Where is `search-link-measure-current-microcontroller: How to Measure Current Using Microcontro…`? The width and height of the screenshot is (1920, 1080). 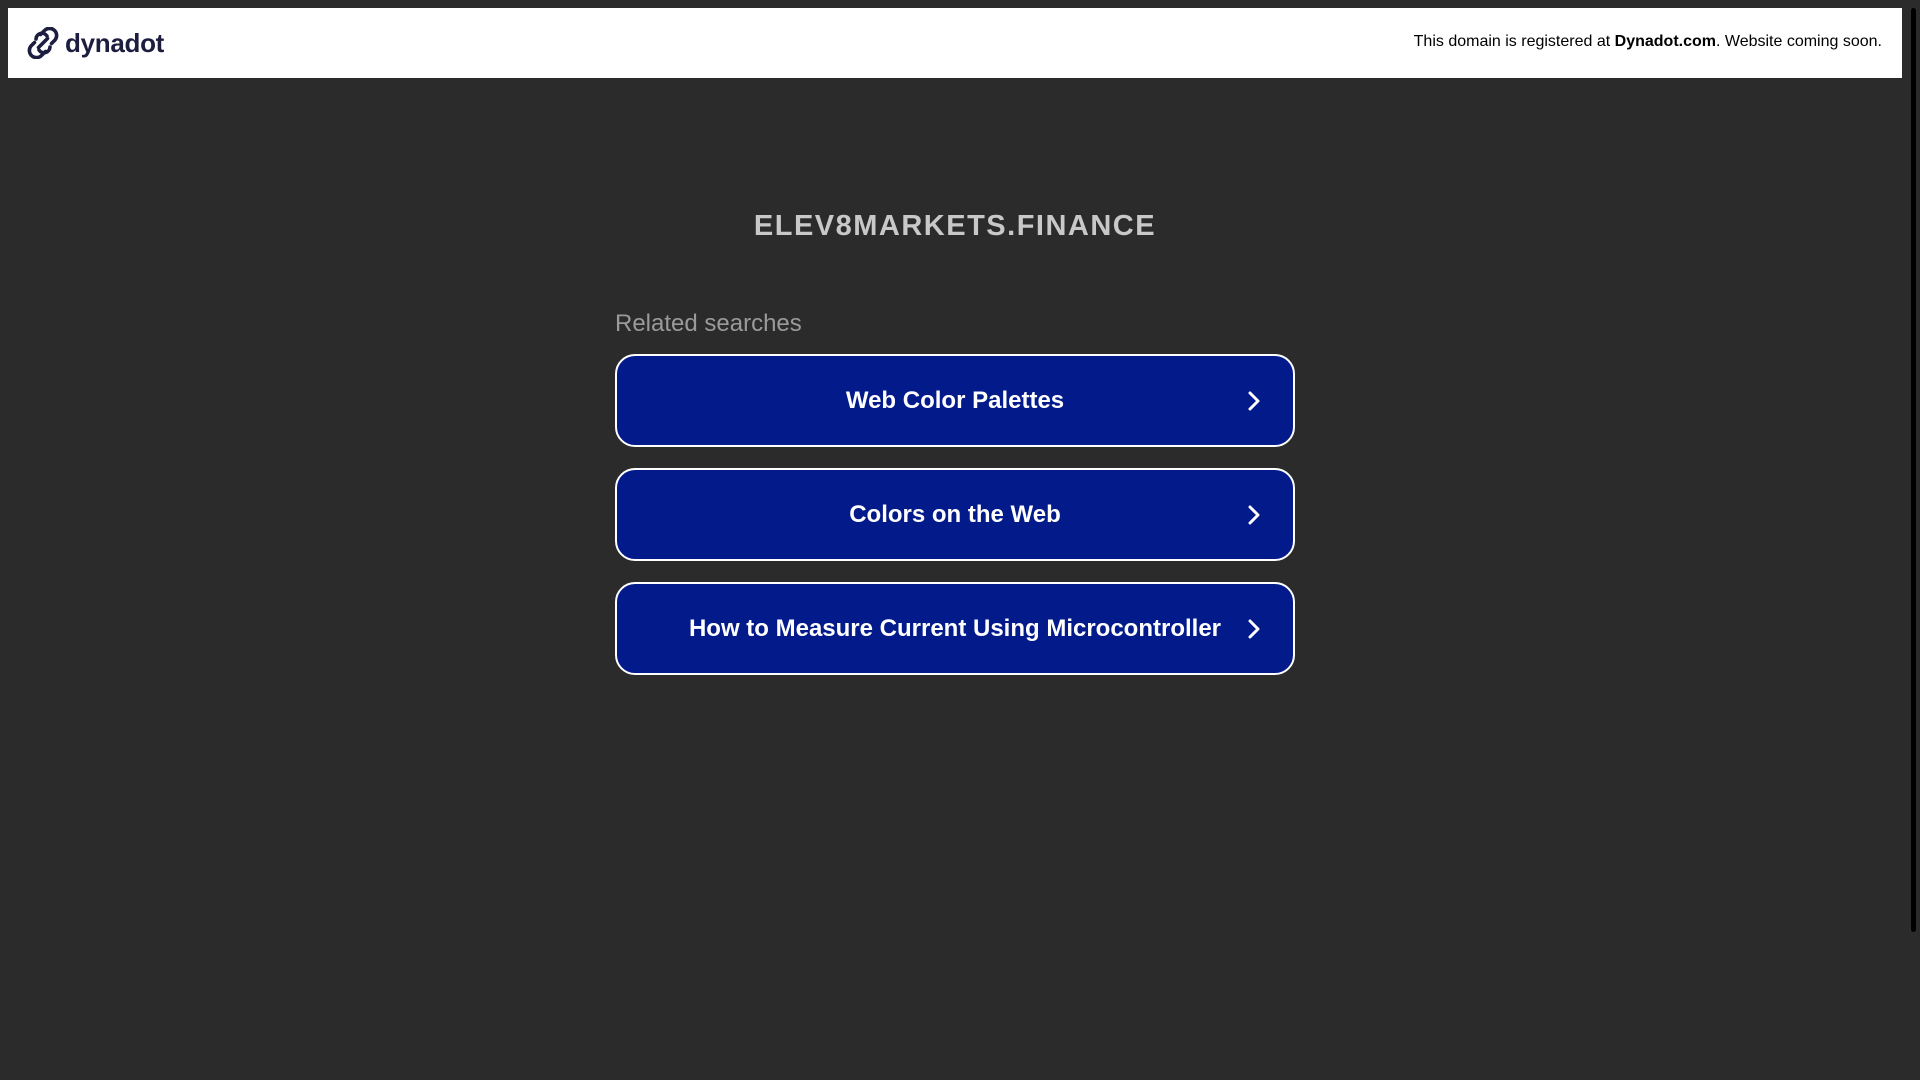
search-link-measure-current-microcontroller: How to Measure Current Using Microcontro… is located at coordinates (955, 628).